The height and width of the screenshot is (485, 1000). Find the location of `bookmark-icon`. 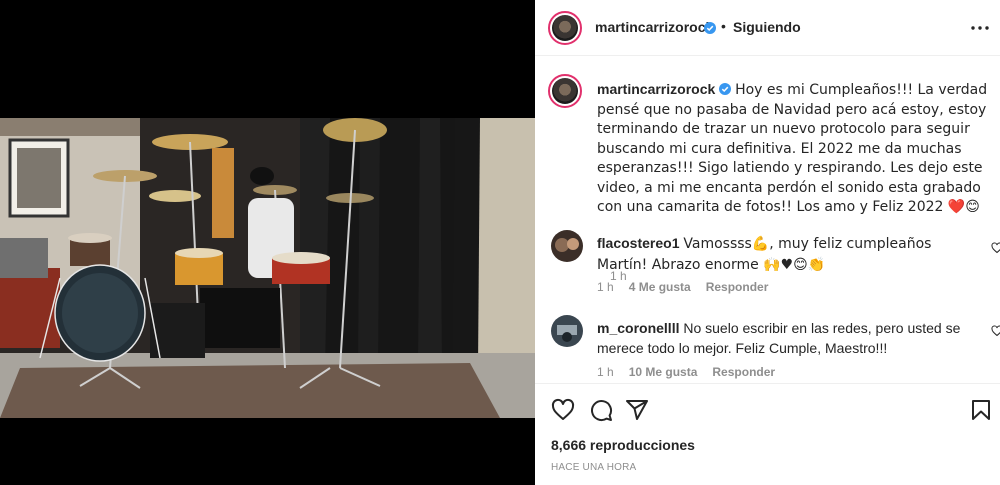

bookmark-icon is located at coordinates (981, 410).